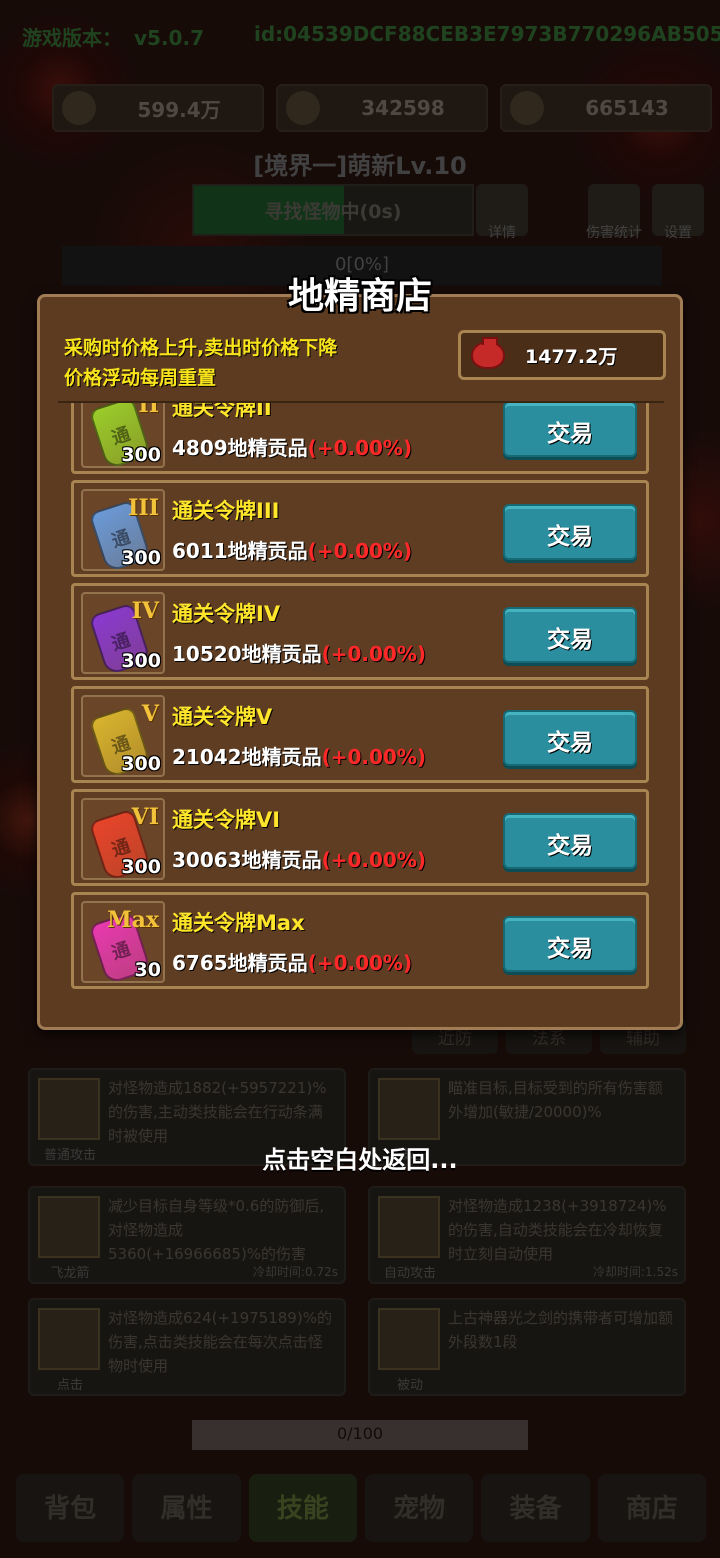  I want to click on token-tier: III, so click(143, 508).